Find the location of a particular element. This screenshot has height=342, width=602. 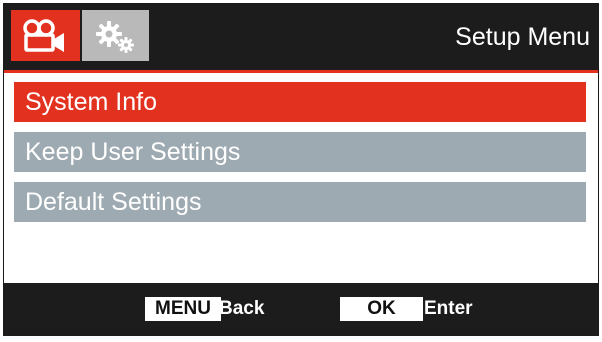

tab-settings is located at coordinates (115, 35).